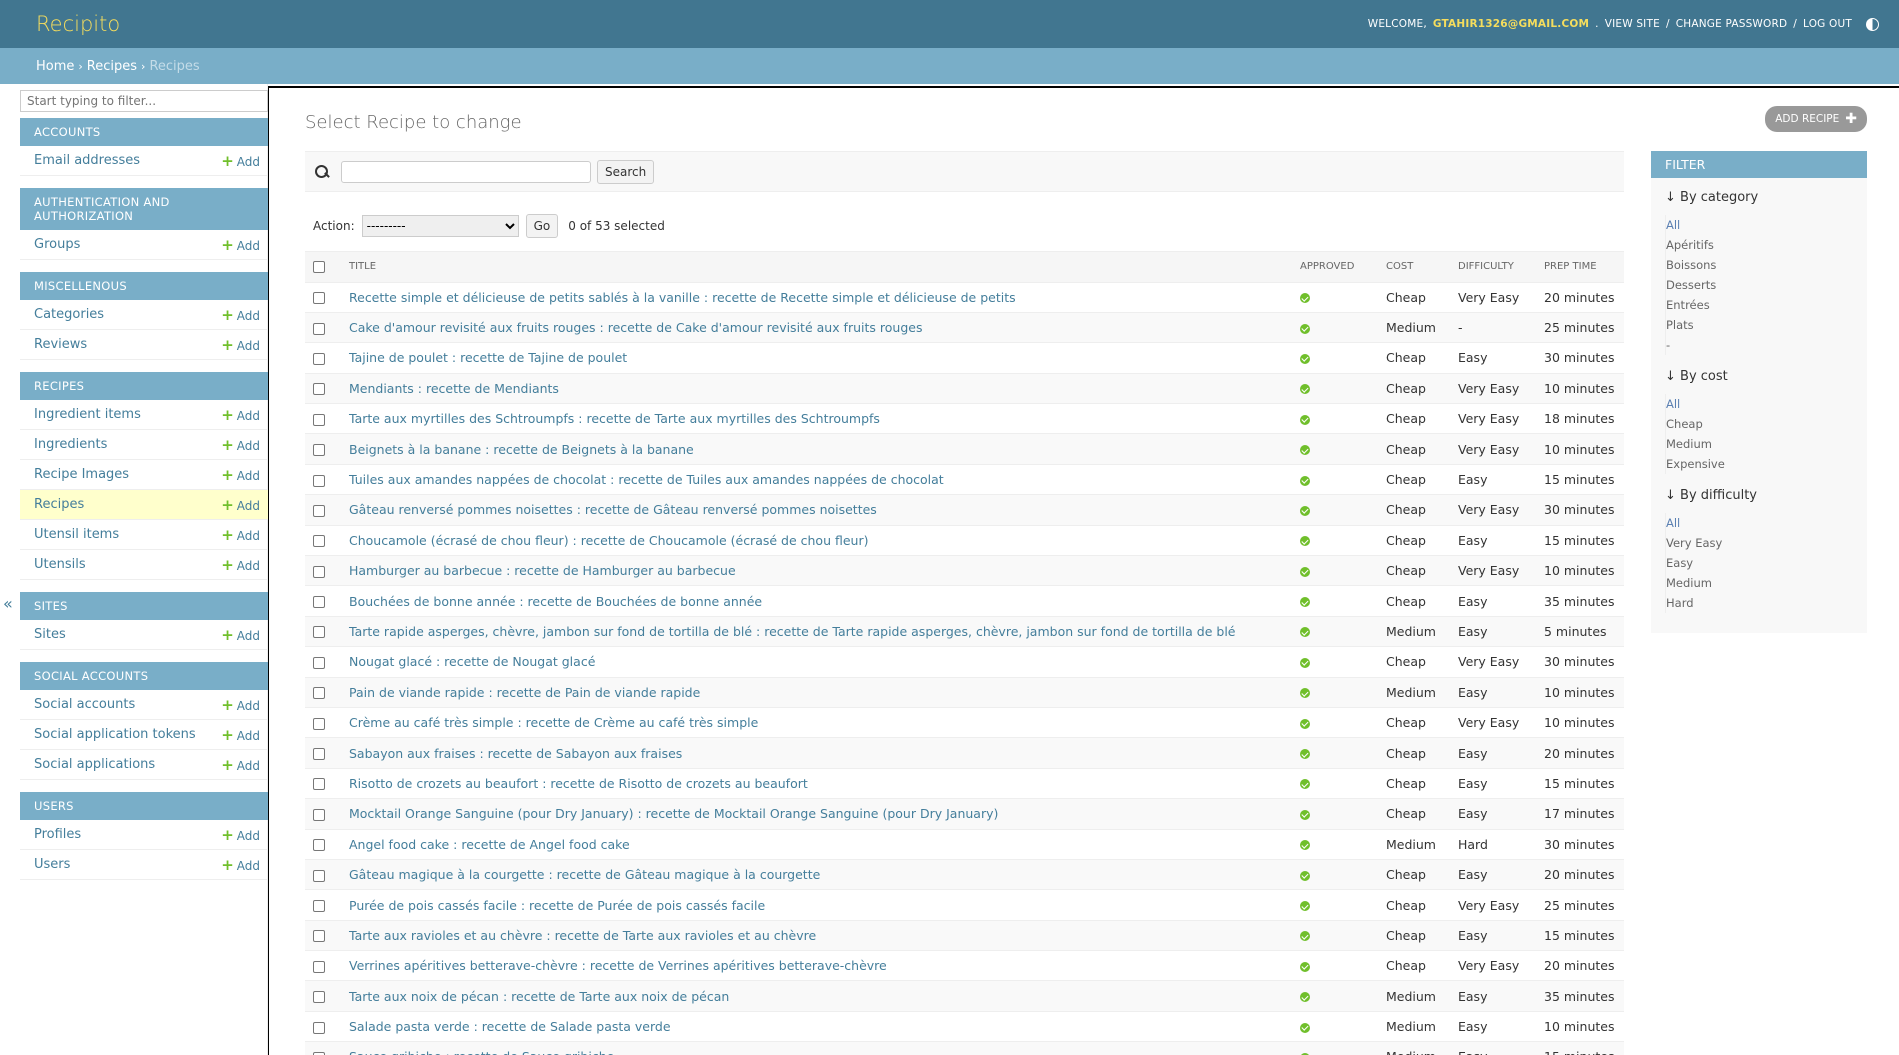 This screenshot has height=1055, width=1899. I want to click on column-difficulty: Difficulty, so click(1493, 267).